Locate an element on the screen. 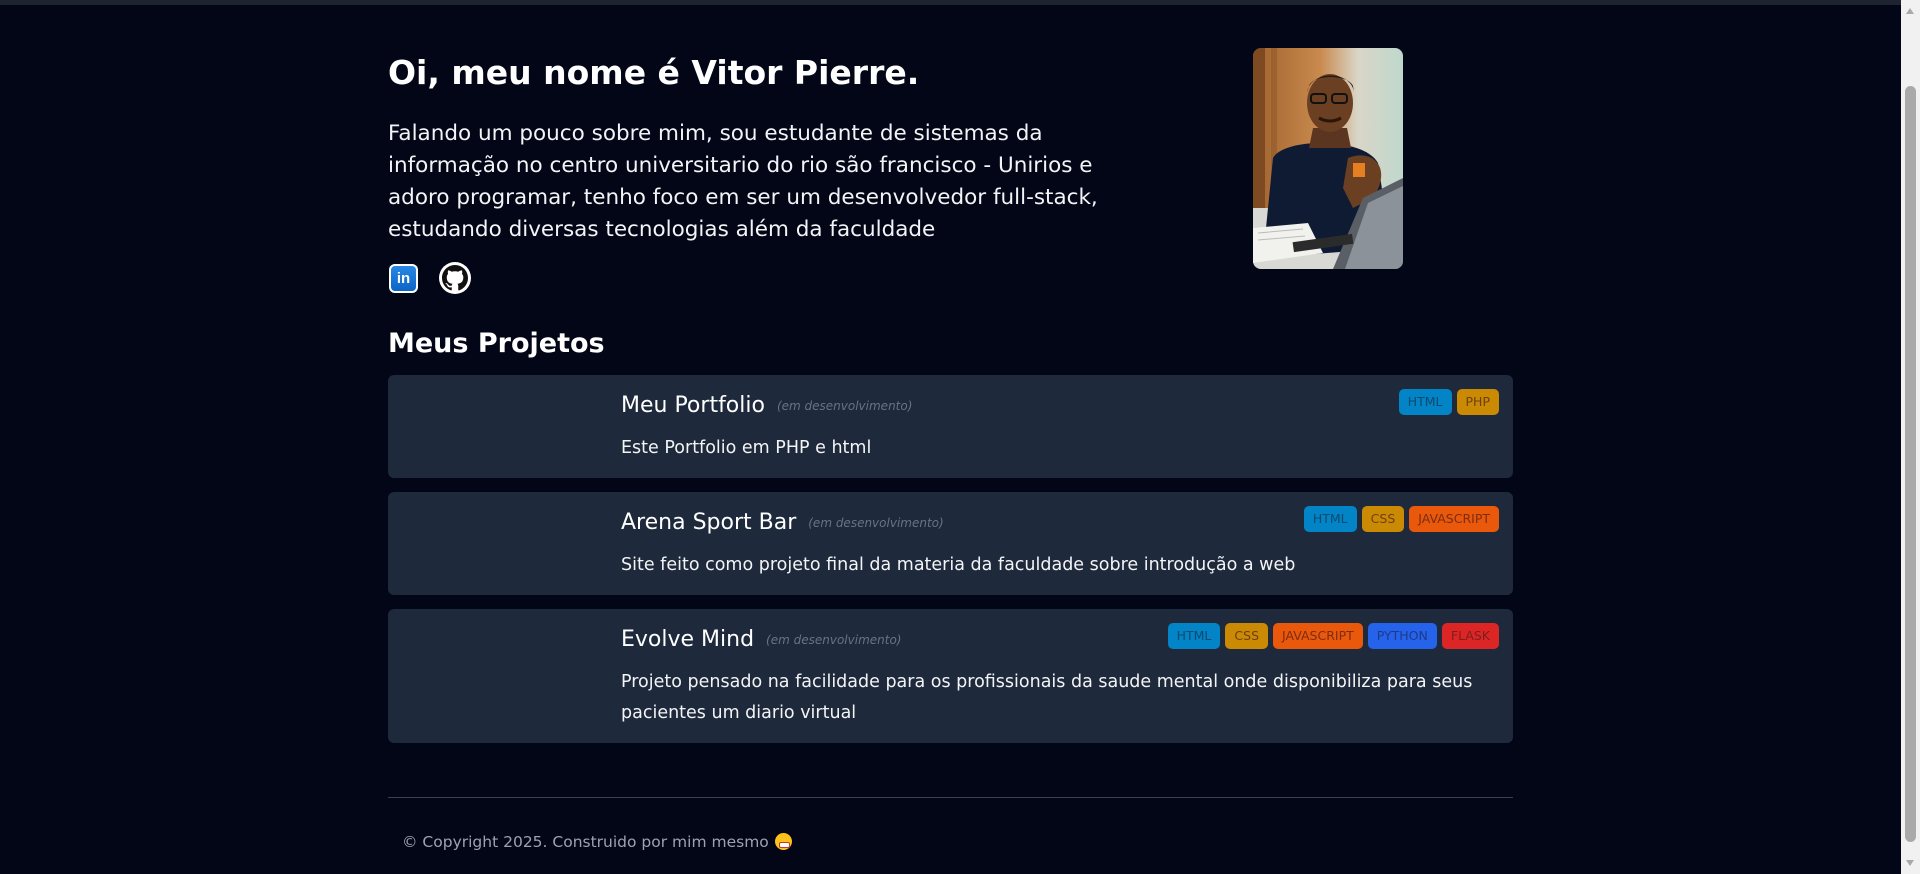 This screenshot has height=874, width=1920. project-title: Arena Sport Bar (em desenvolvimento) is located at coordinates (782, 523).